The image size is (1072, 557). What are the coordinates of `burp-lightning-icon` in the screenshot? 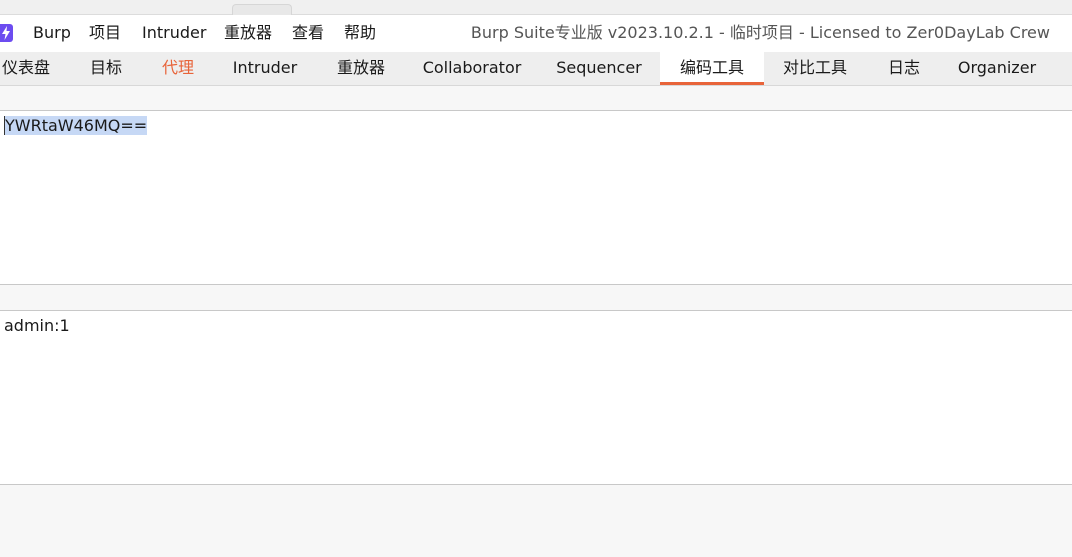 It's located at (6, 33).